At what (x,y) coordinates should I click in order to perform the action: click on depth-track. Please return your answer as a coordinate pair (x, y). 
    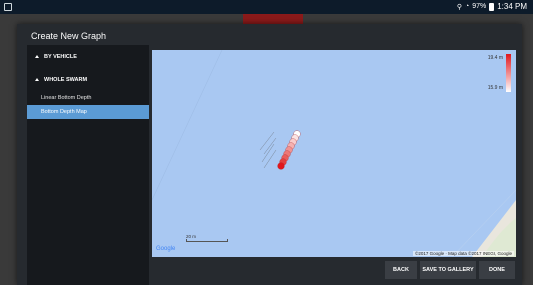
    Looking at the image, I should click on (289, 150).